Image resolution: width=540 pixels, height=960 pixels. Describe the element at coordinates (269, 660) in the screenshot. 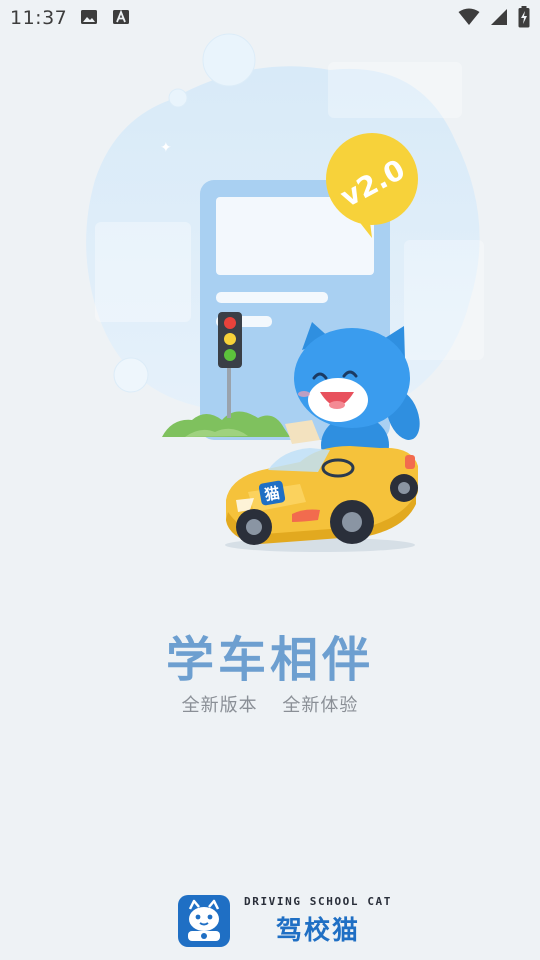

I see `slogan-title: 学车相伴` at that location.